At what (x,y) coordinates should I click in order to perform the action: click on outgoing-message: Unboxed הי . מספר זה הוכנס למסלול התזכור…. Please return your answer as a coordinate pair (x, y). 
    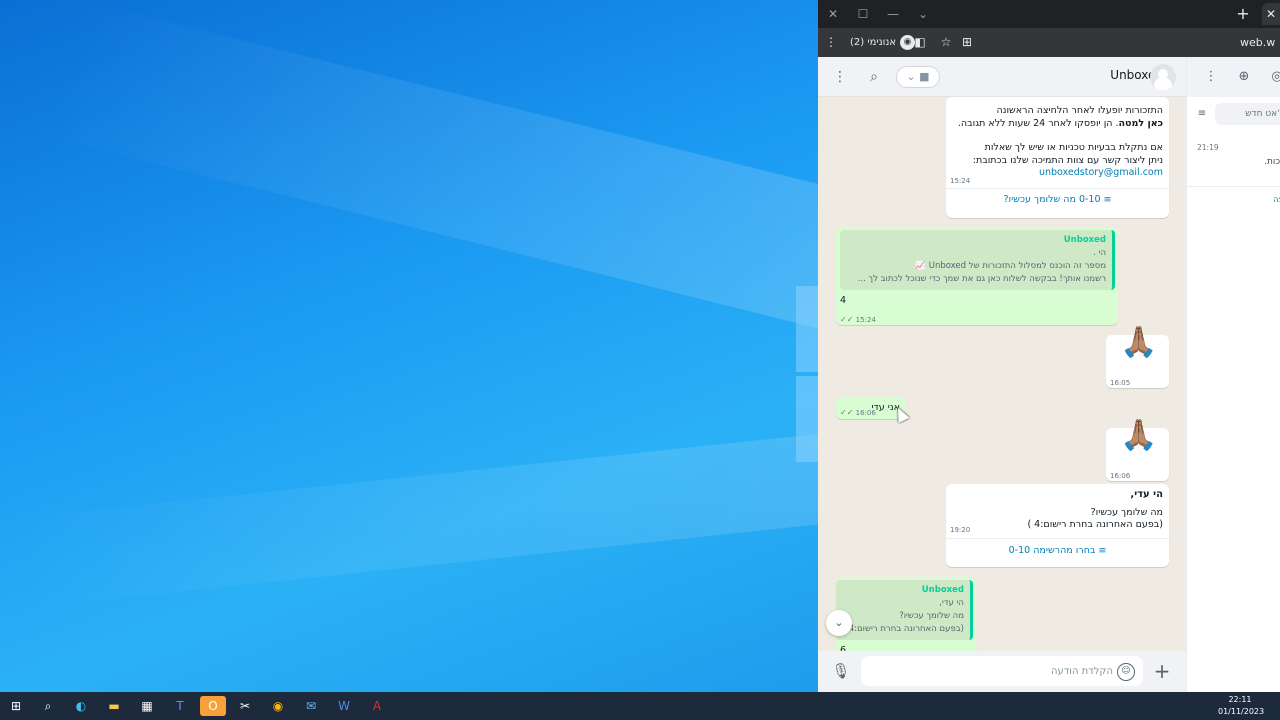
    Looking at the image, I should click on (977, 276).